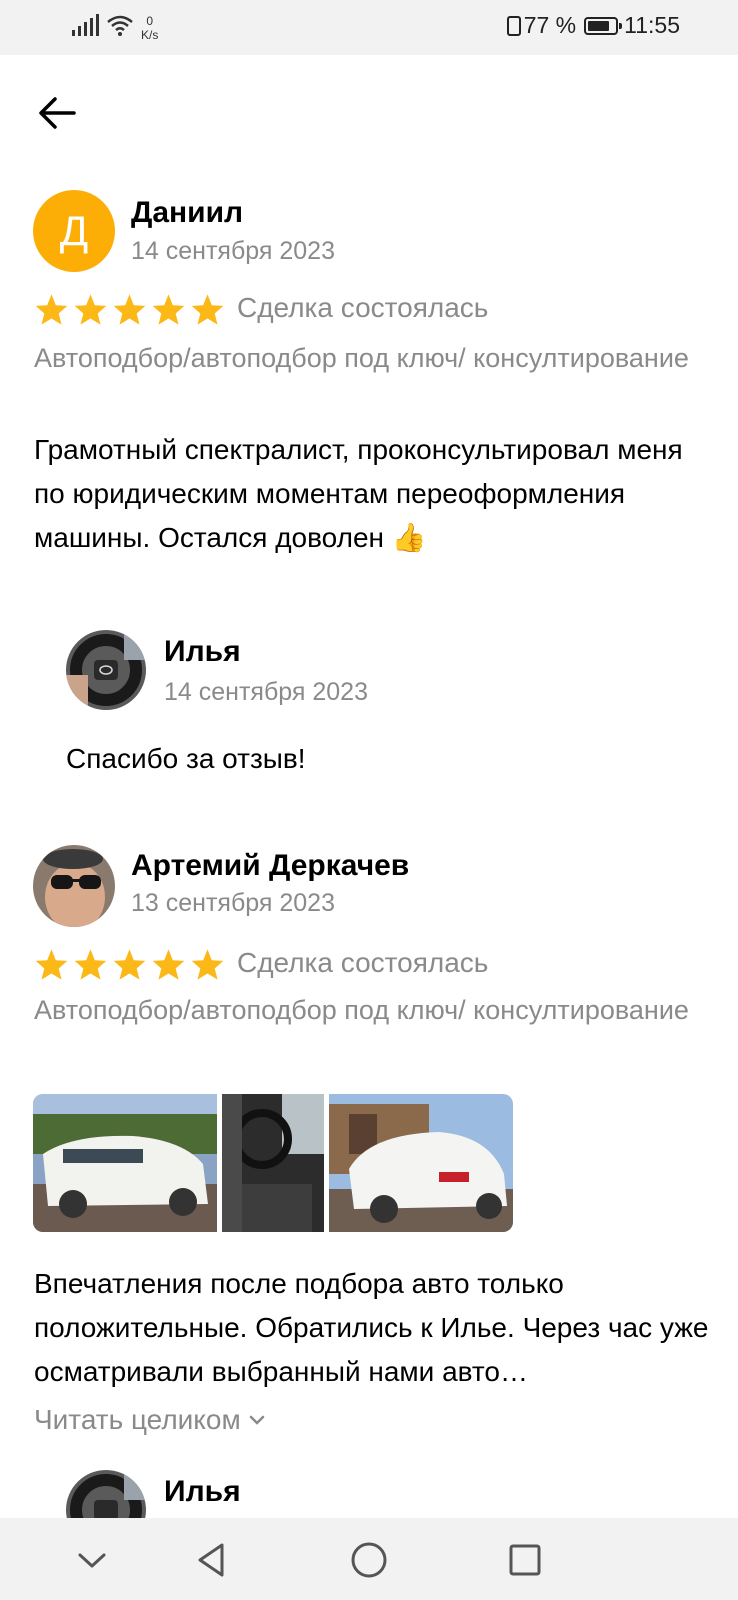 The width and height of the screenshot is (738, 1600). Describe the element at coordinates (369, 27) in the screenshot. I see `status-bar: 0 K/s 77 % 11:55` at that location.